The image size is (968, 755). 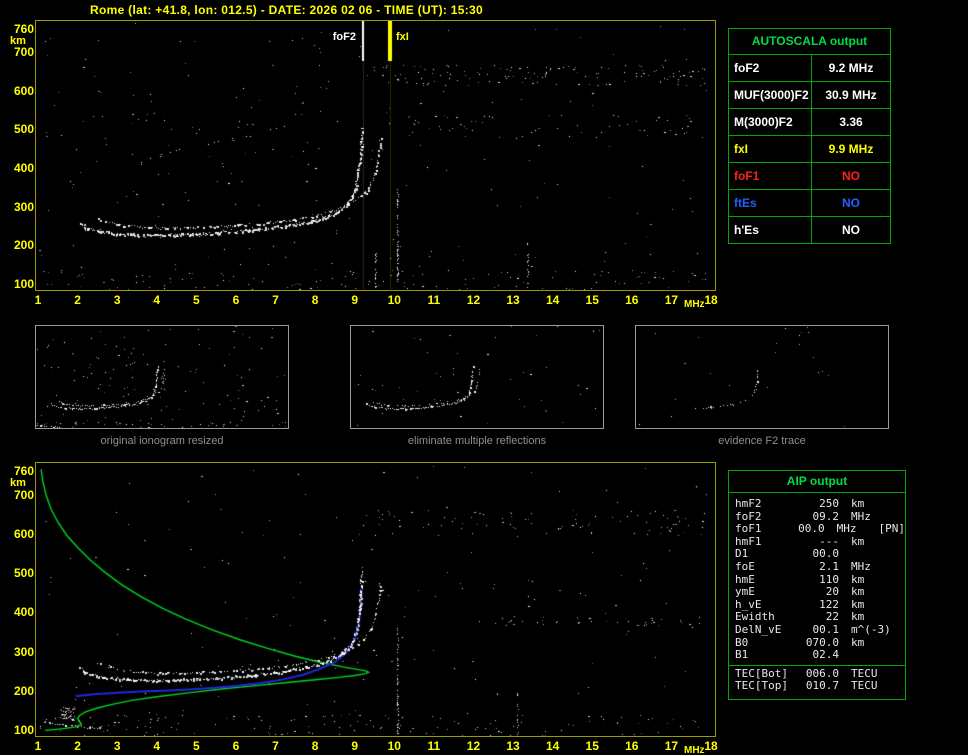 I want to click on autoscala-parameter-value: 3.36, so click(x=851, y=122).